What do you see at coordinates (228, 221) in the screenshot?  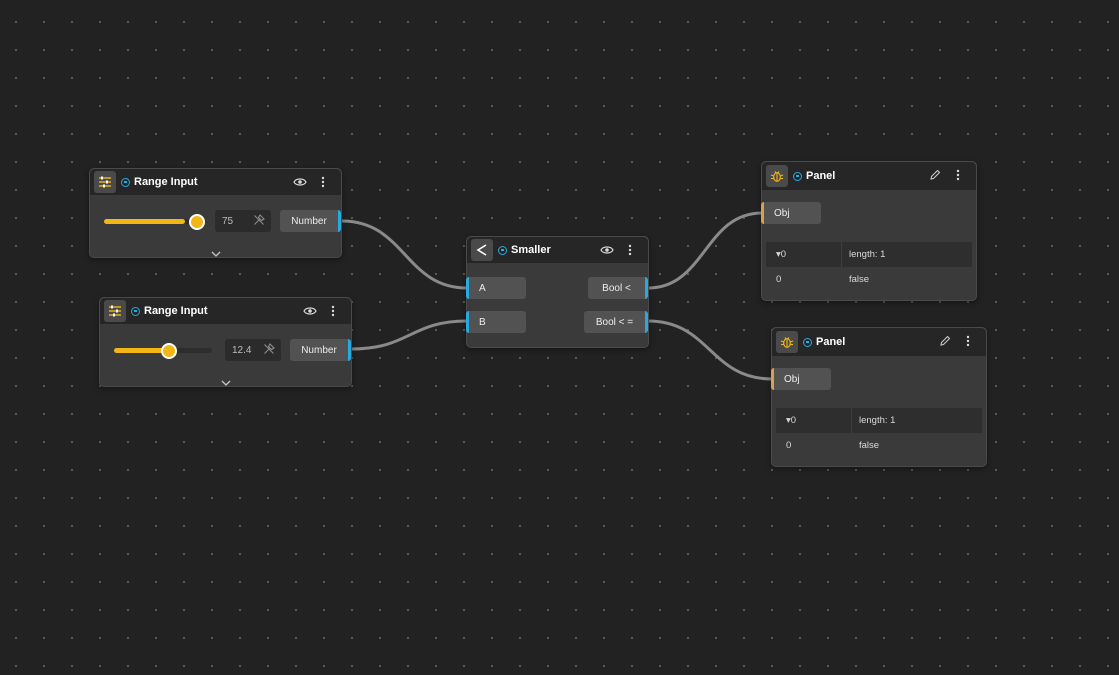 I see `value-text: 75` at bounding box center [228, 221].